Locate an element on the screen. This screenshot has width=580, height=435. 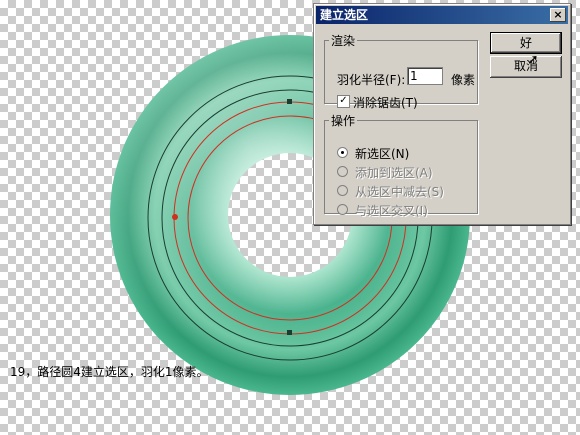
anchor-point-bottom is located at coordinates (289, 332).